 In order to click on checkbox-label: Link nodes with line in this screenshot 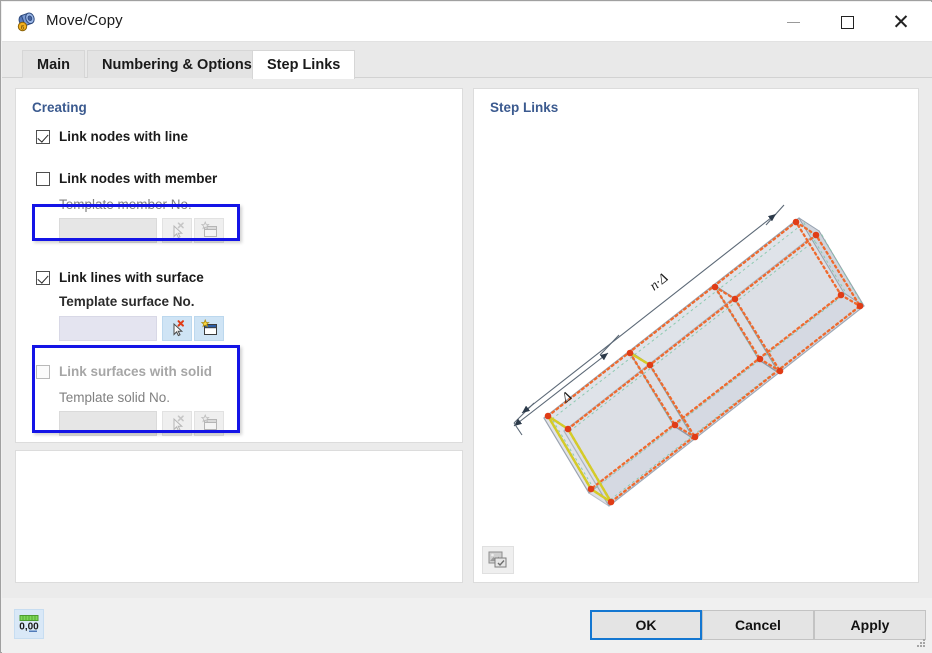, I will do `click(124, 136)`.